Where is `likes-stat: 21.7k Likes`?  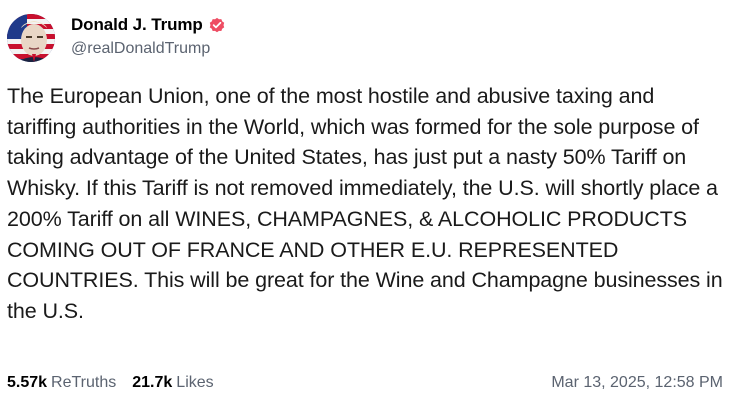
likes-stat: 21.7k Likes is located at coordinates (172, 383).